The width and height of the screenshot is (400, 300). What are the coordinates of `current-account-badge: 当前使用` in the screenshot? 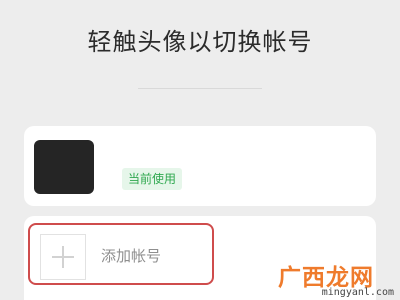 It's located at (152, 179).